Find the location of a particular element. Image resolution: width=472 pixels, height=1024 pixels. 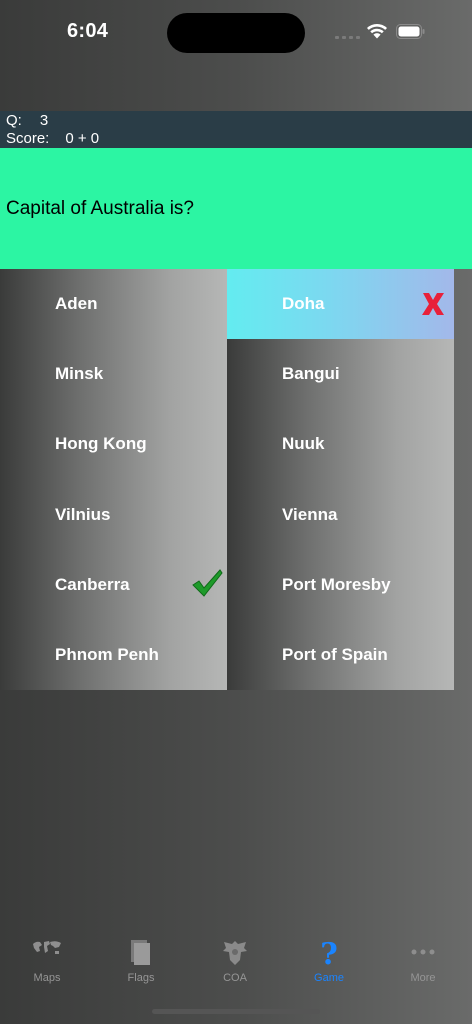

answer-label: Vilnius is located at coordinates (83, 514).